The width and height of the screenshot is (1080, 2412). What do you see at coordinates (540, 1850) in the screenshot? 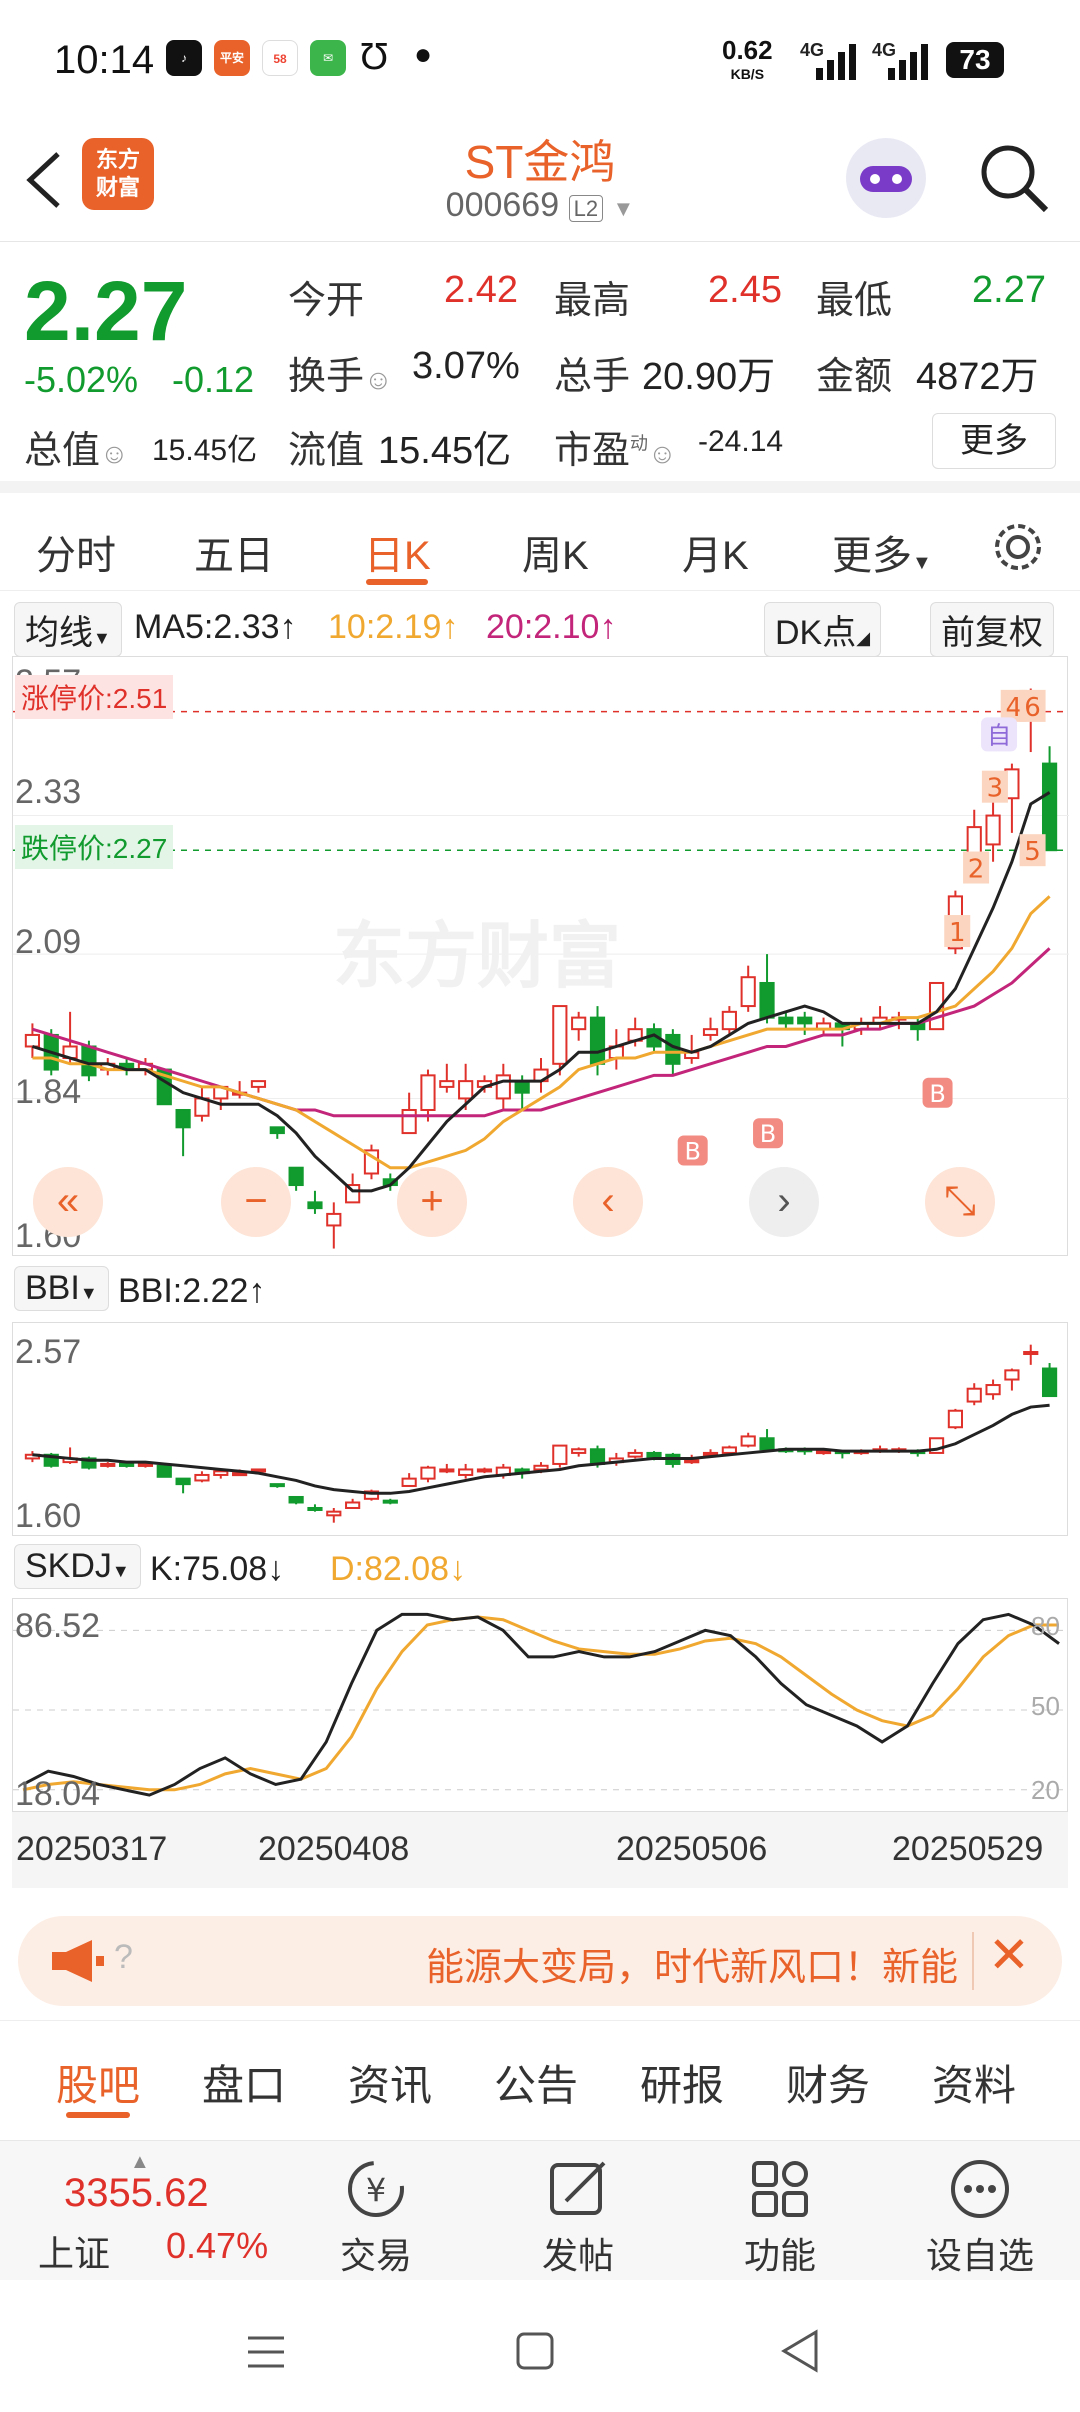
I see `date-axis: 20250317 20250408 20250506 20250529` at bounding box center [540, 1850].